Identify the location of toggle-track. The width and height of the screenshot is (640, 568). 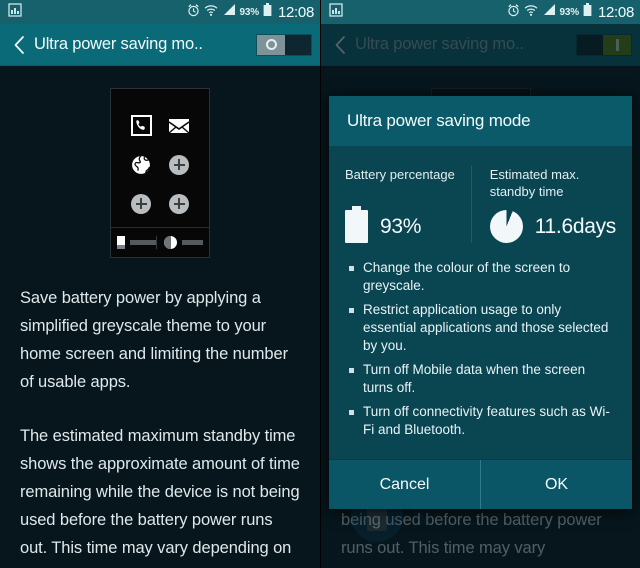
(297, 44).